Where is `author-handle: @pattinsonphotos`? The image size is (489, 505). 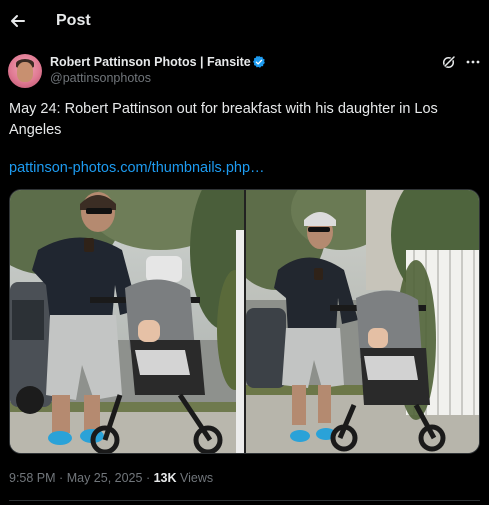 author-handle: @pattinsonphotos is located at coordinates (100, 78).